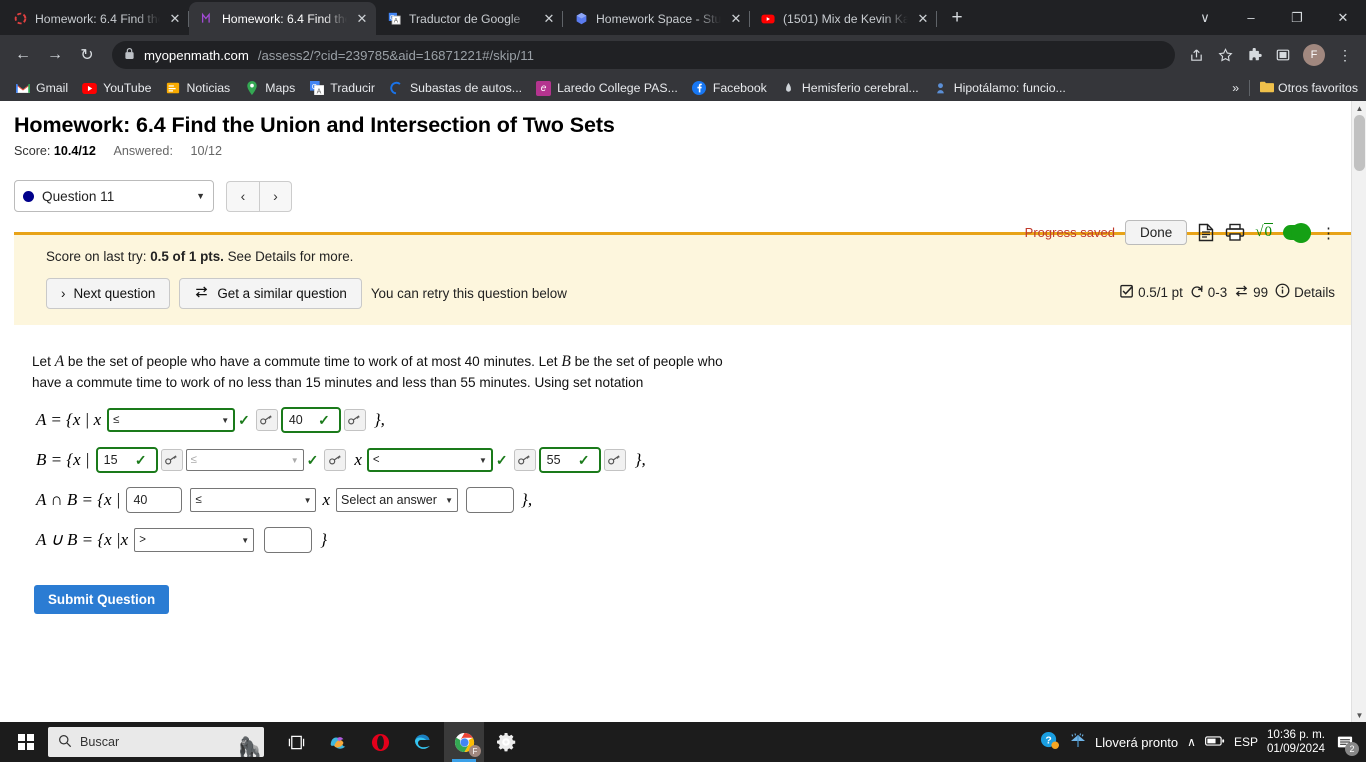  I want to click on start-button, so click(26, 742).